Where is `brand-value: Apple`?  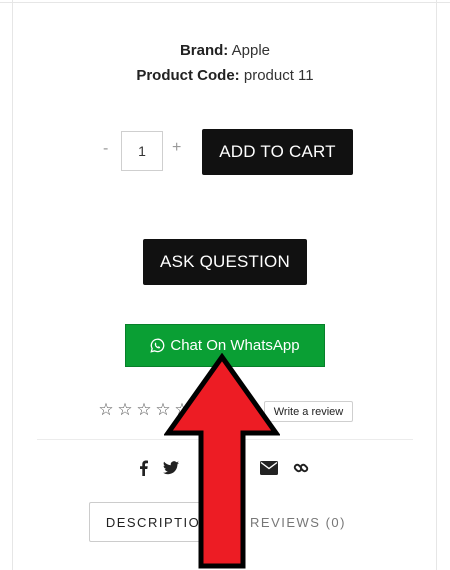 brand-value: Apple is located at coordinates (251, 50).